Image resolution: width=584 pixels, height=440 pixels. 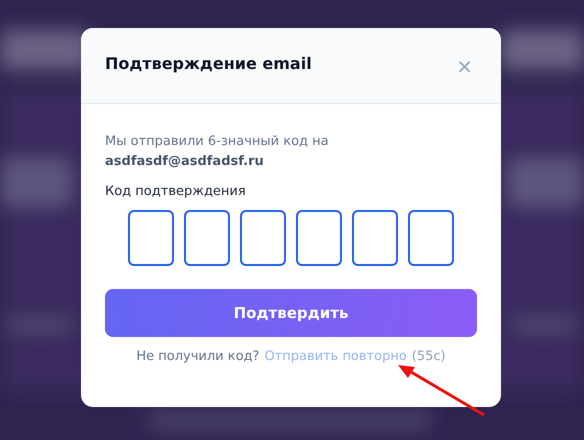 I want to click on resend-prompt: Не получили код?, so click(x=198, y=356).